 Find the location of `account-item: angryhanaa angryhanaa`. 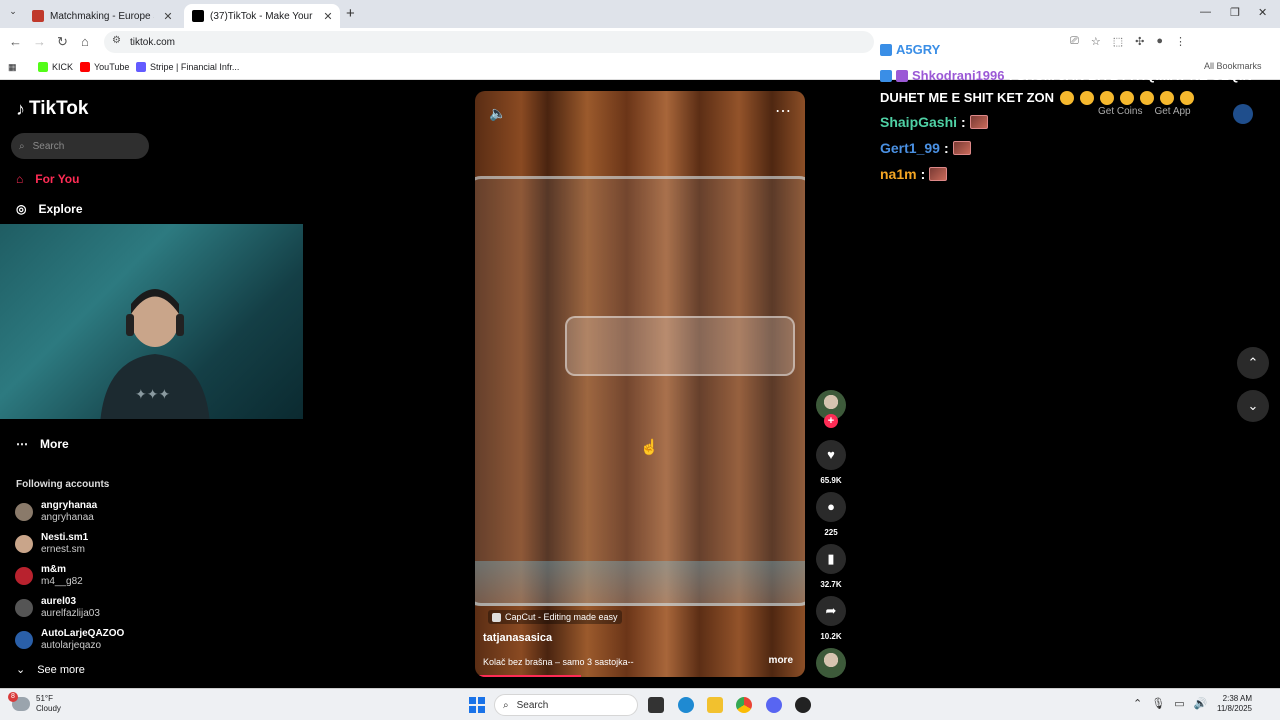

account-item: angryhanaa angryhanaa is located at coordinates (56, 512).